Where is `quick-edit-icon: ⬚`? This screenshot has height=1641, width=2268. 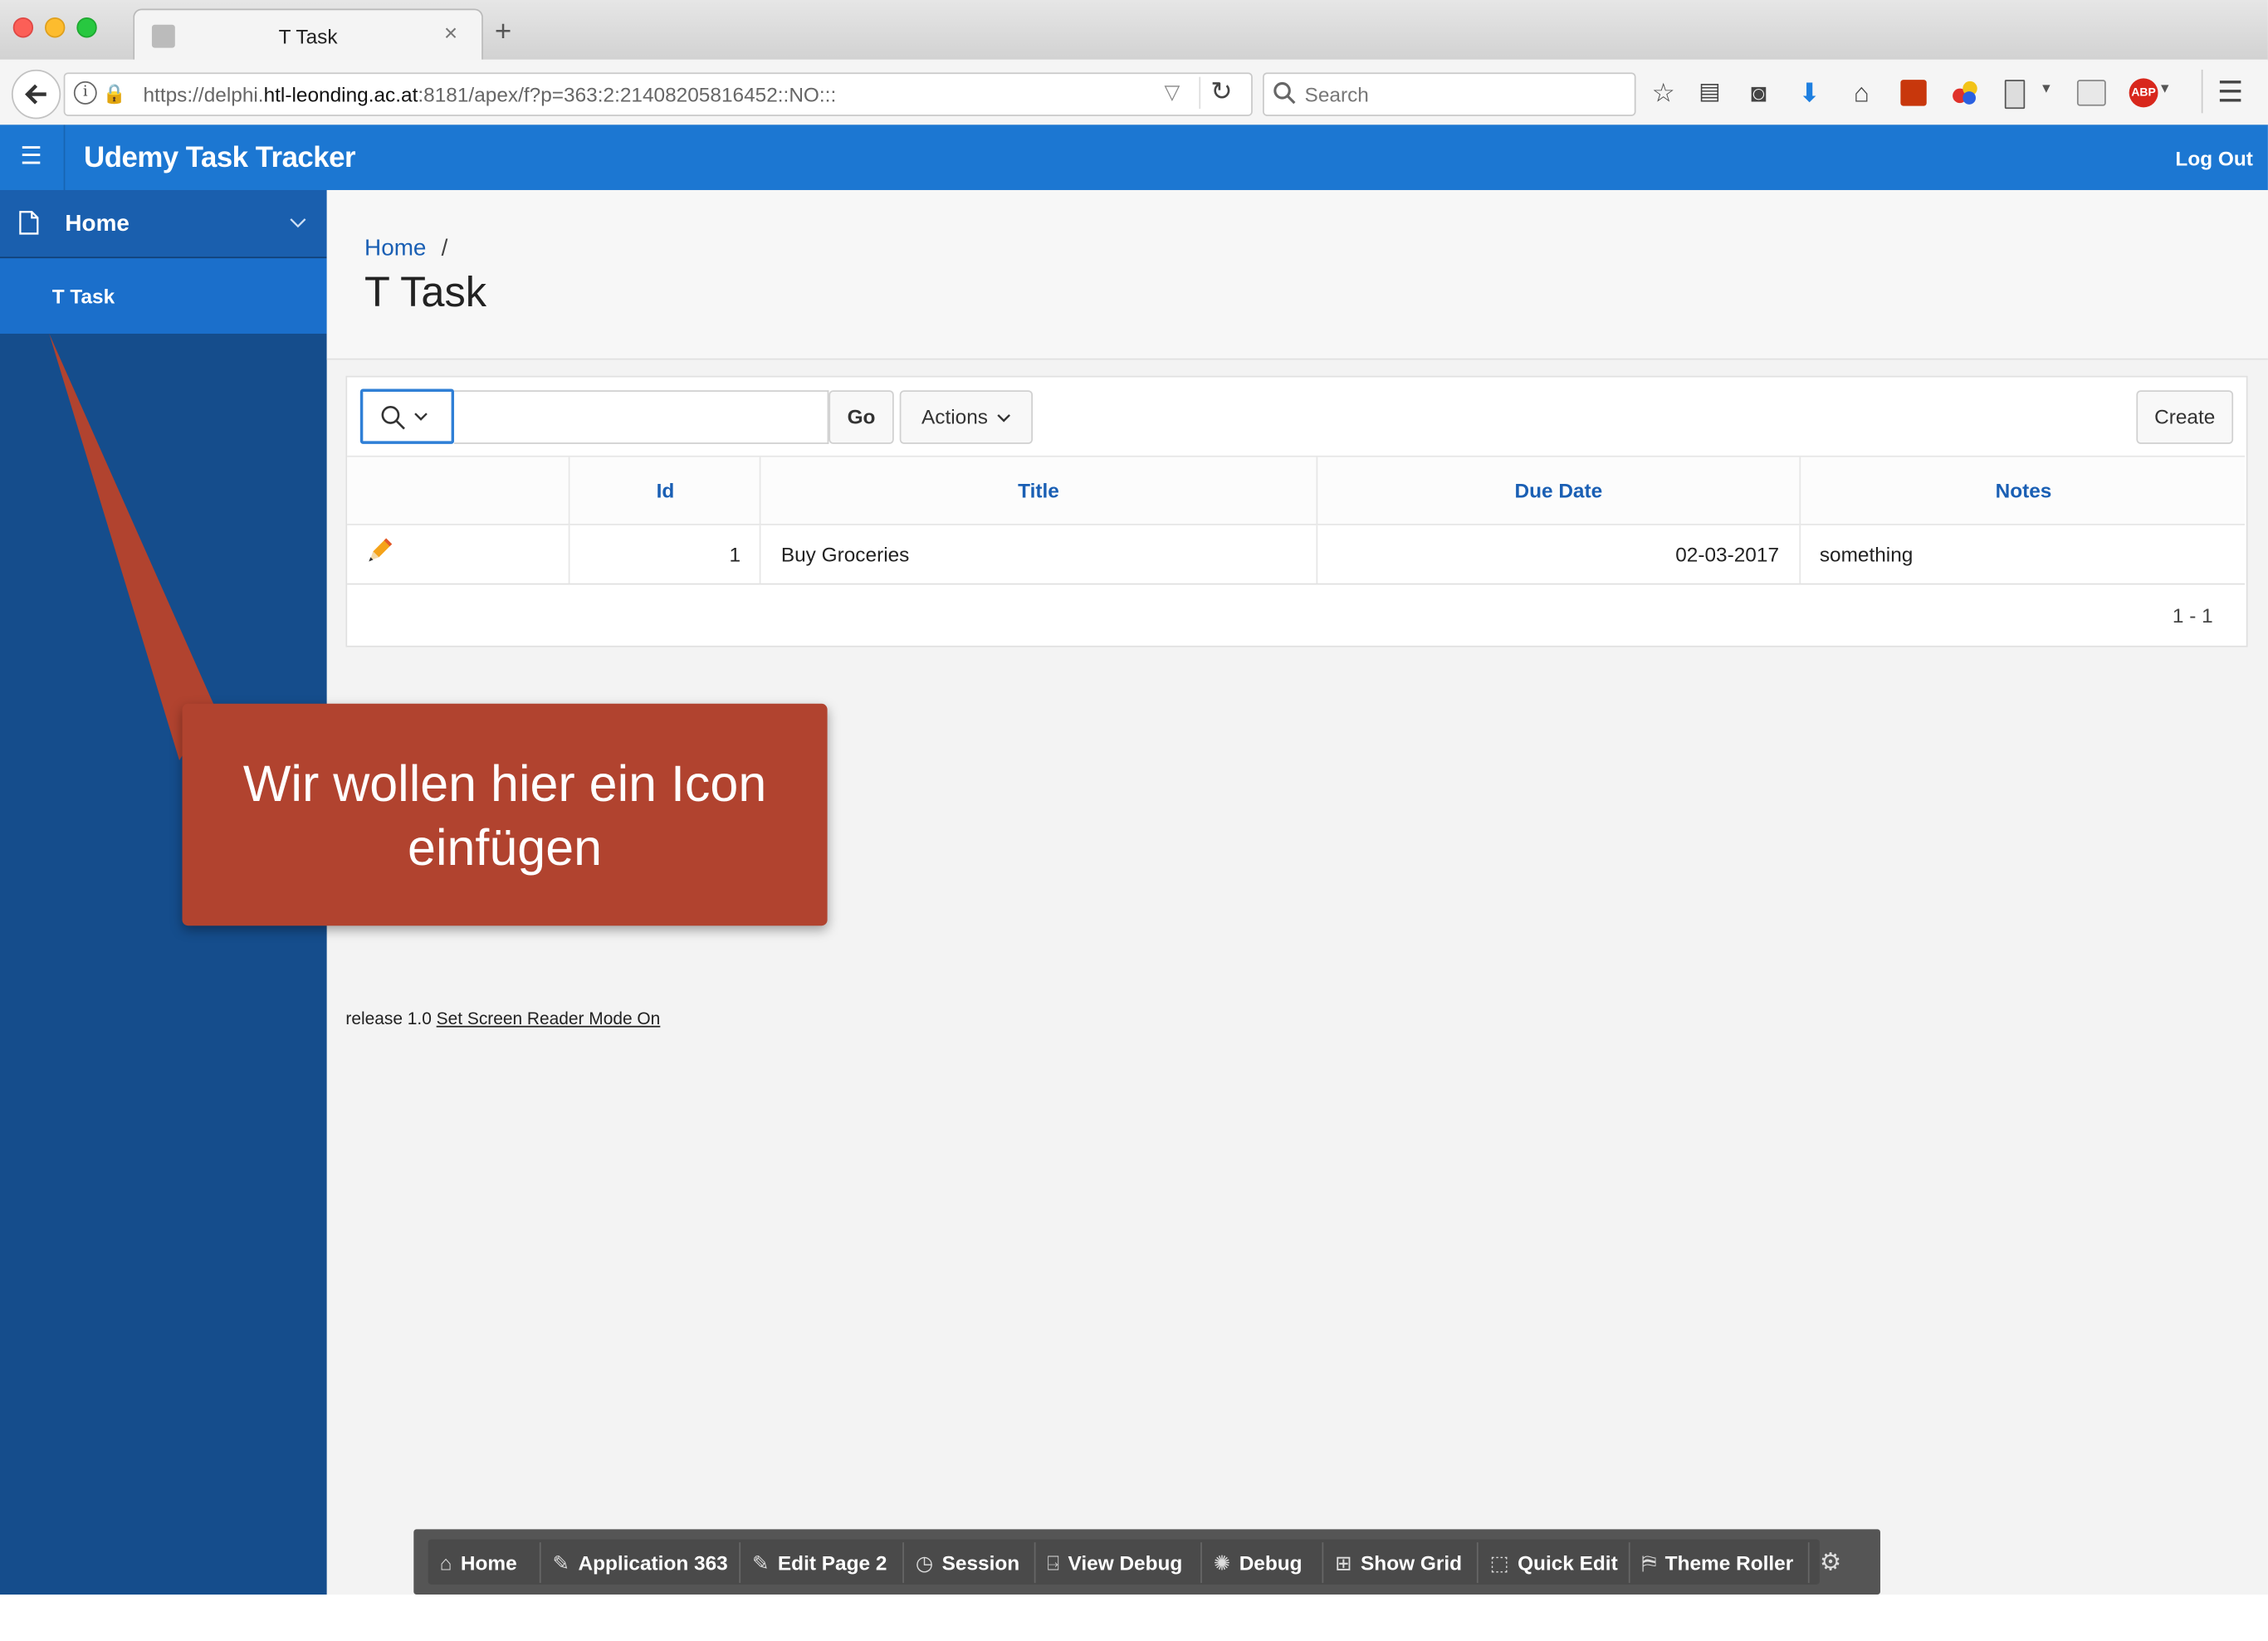
quick-edit-icon: ⬚ is located at coordinates (1499, 1563).